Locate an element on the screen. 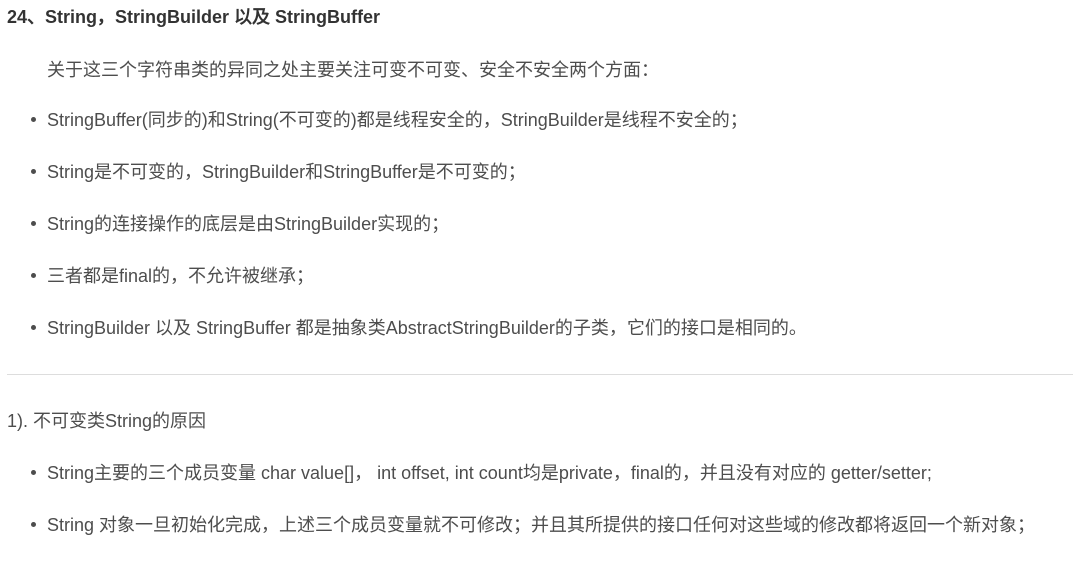 This screenshot has height=585, width=1077. list-item: 三者都是final的，不允许被继承； is located at coordinates (173, 276).